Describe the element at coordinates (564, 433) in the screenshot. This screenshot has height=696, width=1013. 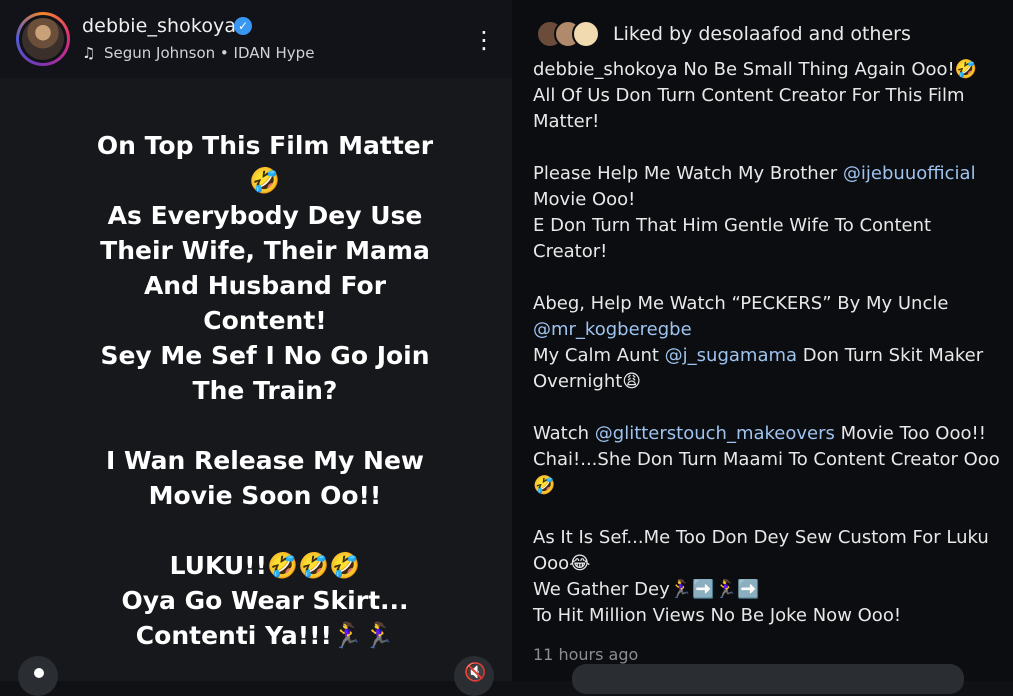
I see `caption-text: Watch` at that location.